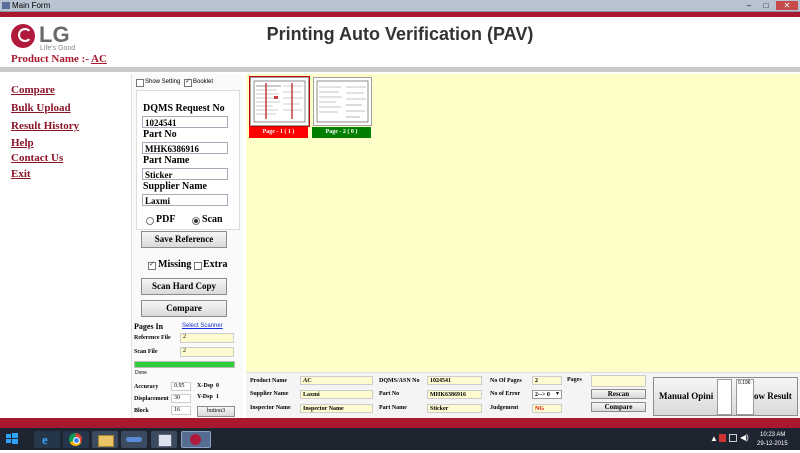 The height and width of the screenshot is (453, 800). Describe the element at coordinates (772, 435) in the screenshot. I see `taskbar-time: 10:23 AM` at that location.